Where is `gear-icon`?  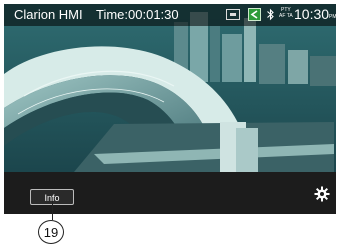 gear-icon is located at coordinates (322, 194).